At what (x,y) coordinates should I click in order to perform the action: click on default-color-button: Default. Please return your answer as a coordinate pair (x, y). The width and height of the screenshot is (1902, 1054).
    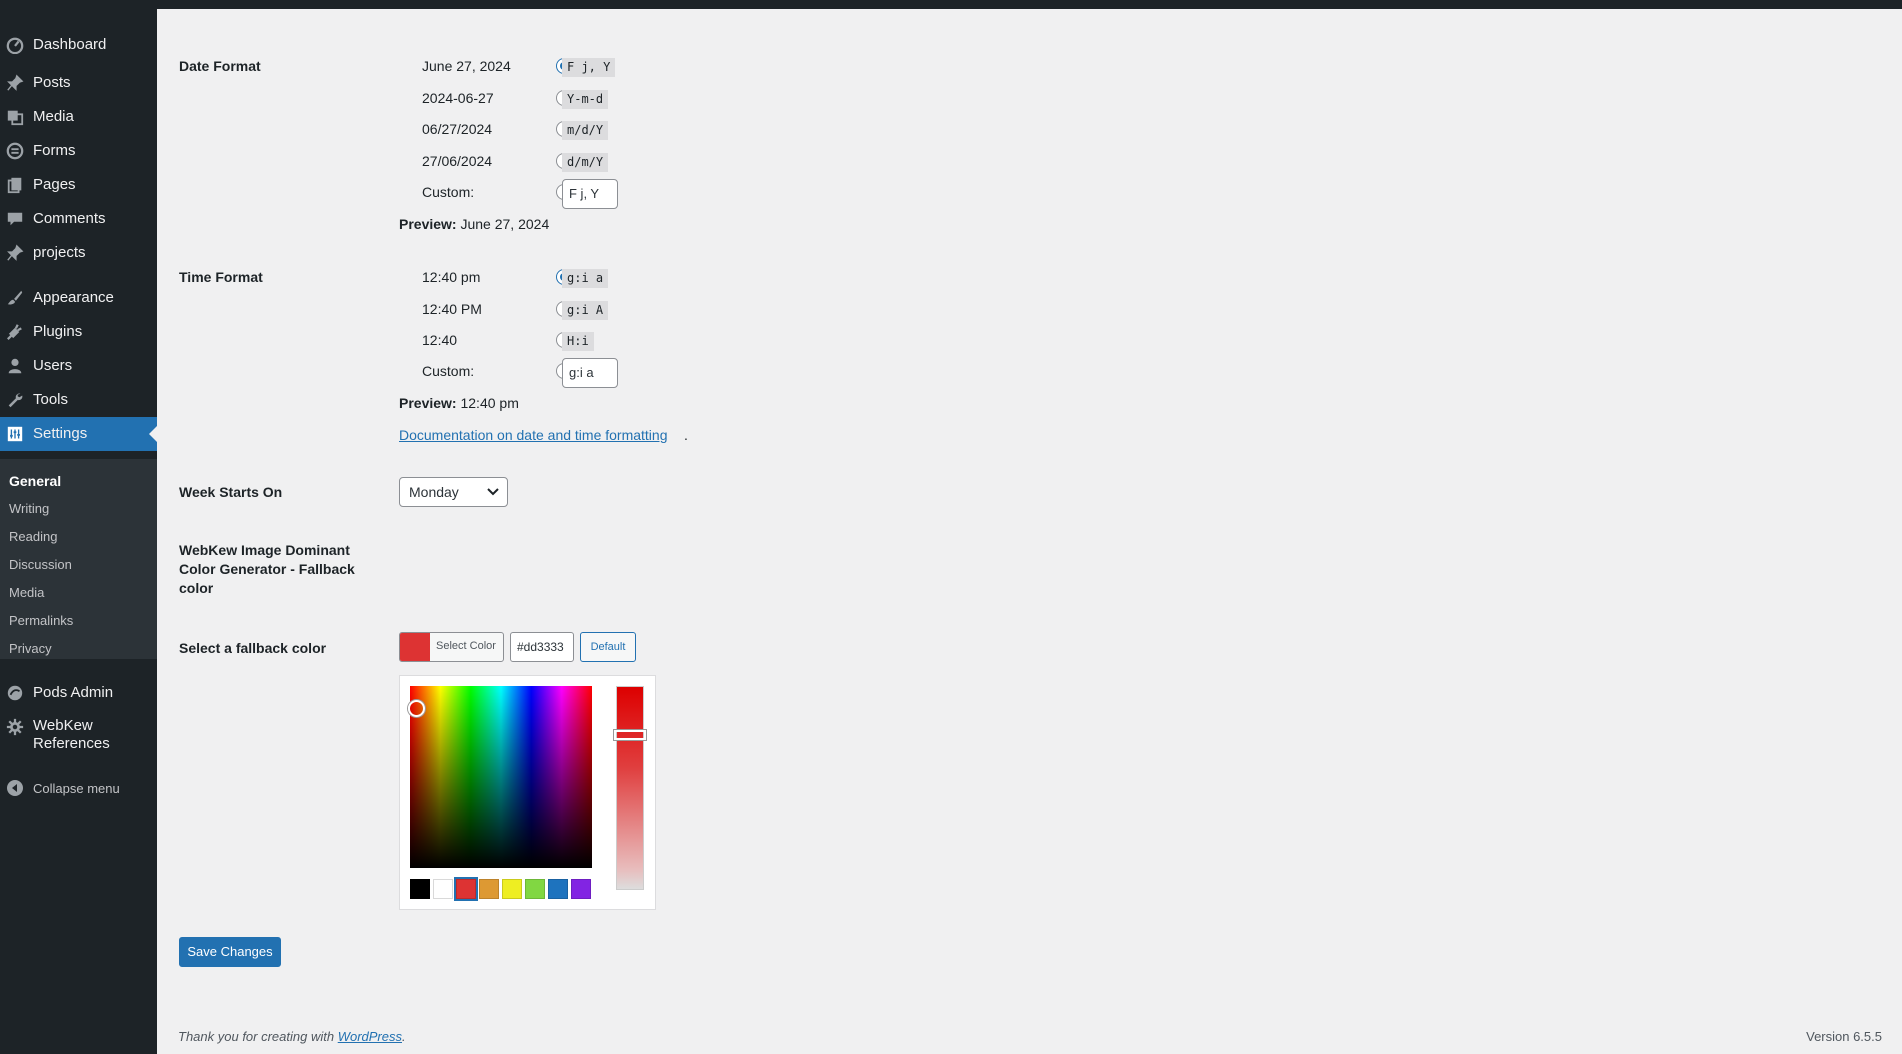
    Looking at the image, I should click on (608, 647).